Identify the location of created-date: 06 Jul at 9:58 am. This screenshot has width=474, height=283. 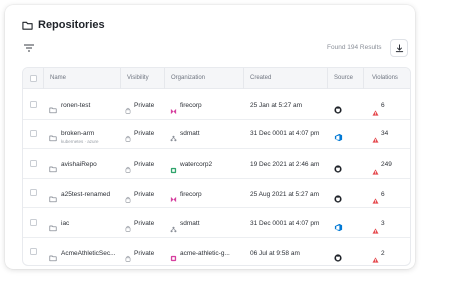
(275, 253).